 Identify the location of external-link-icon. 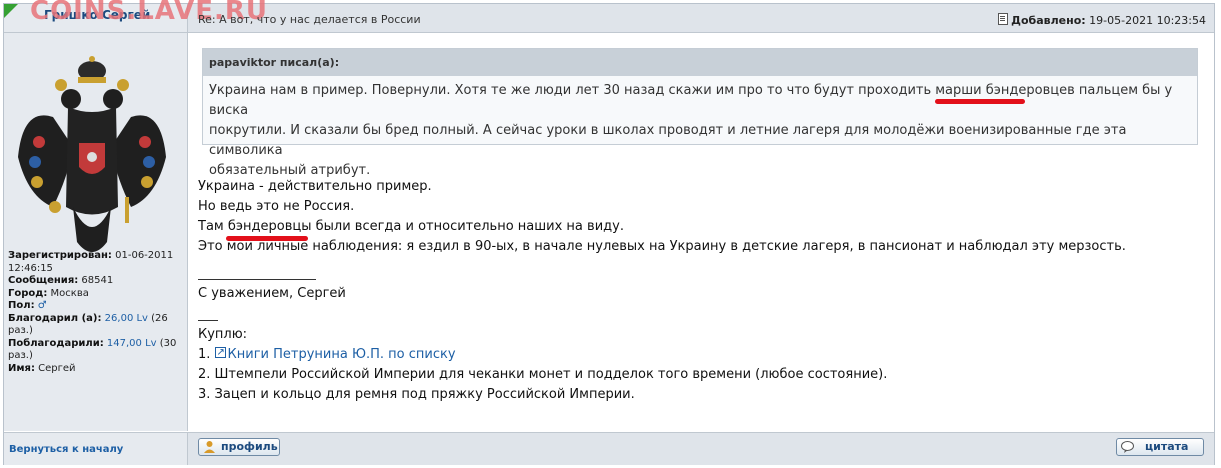
(220, 353).